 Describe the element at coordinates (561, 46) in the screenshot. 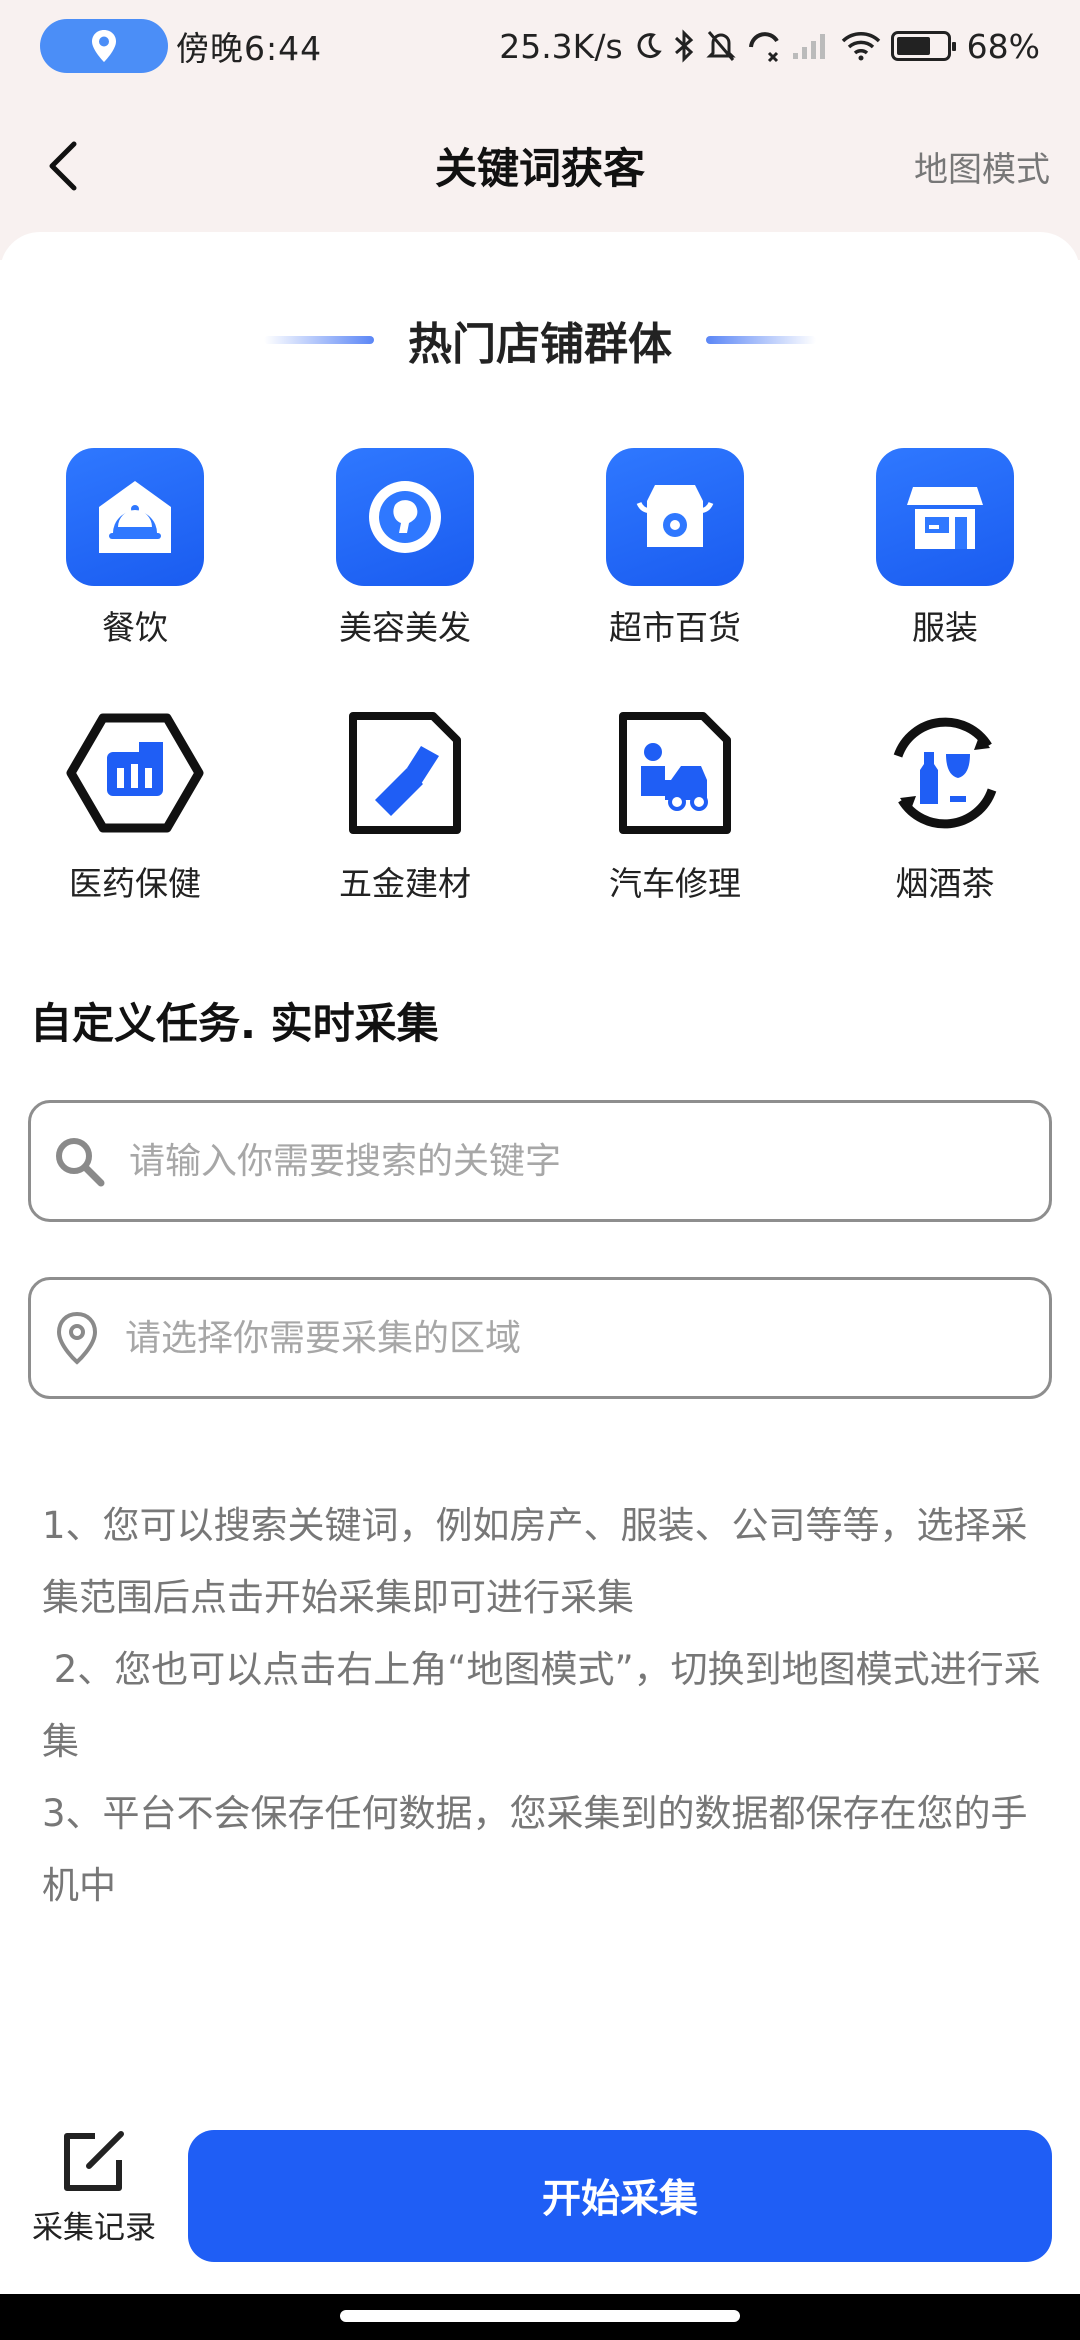

I see `network-speed: 25.3K/s` at that location.